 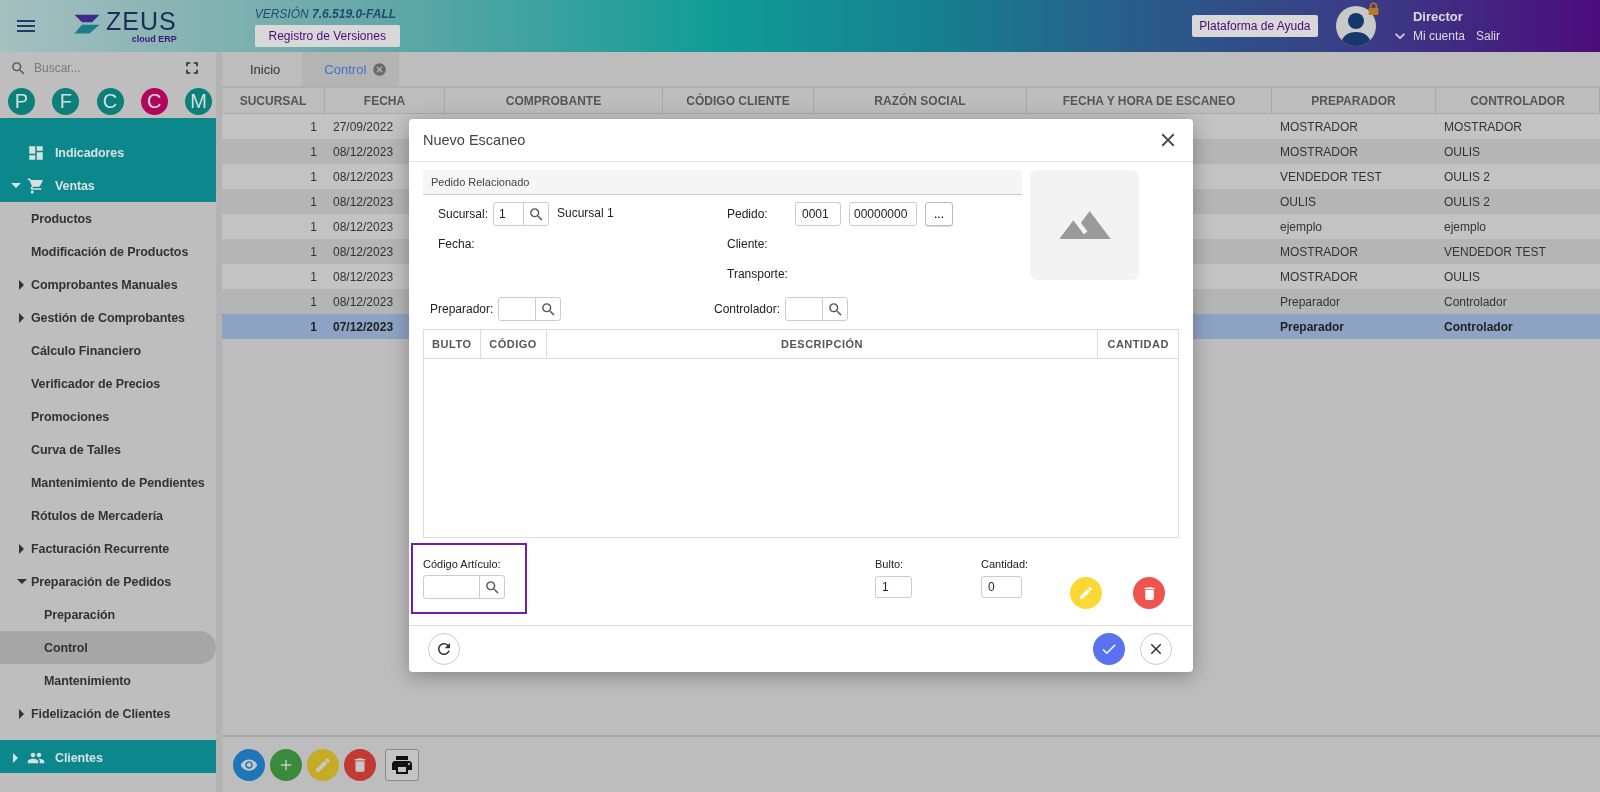 I want to click on user-name: Director, so click(x=1438, y=16).